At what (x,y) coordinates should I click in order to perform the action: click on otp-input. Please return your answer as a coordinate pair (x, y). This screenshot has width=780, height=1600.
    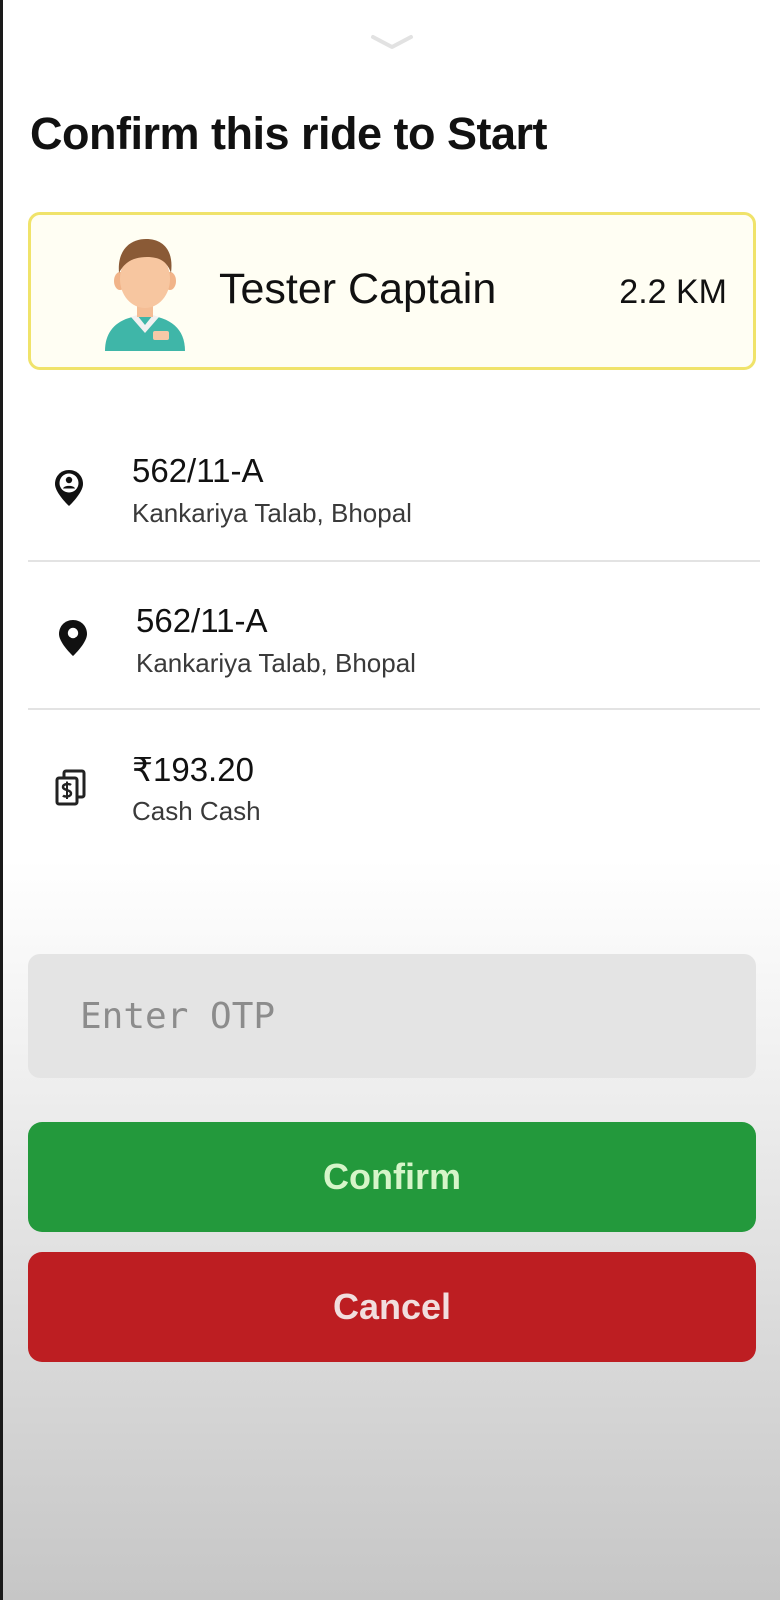
    Looking at the image, I should click on (392, 1016).